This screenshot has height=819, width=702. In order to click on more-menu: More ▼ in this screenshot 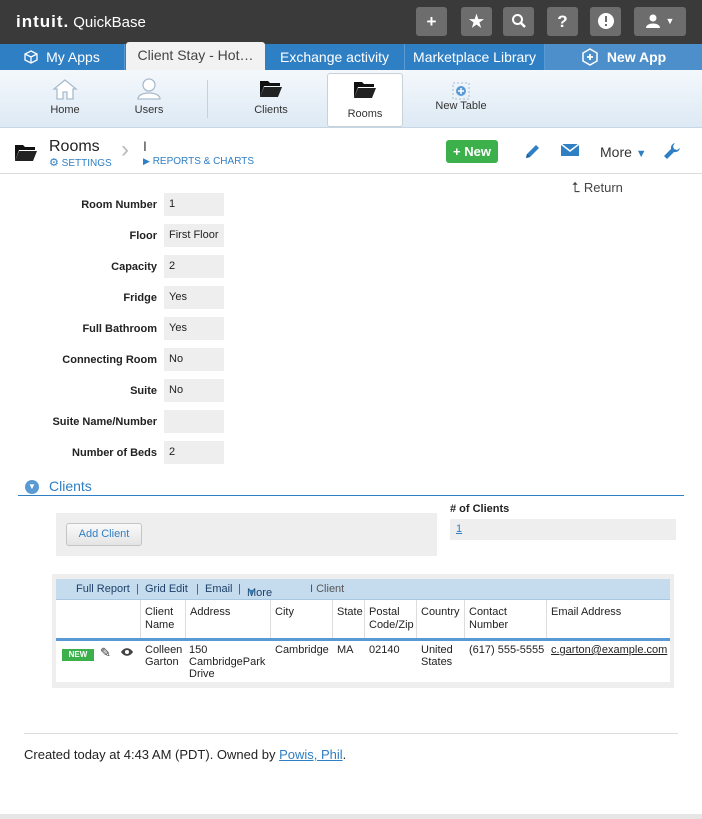, I will do `click(623, 152)`.